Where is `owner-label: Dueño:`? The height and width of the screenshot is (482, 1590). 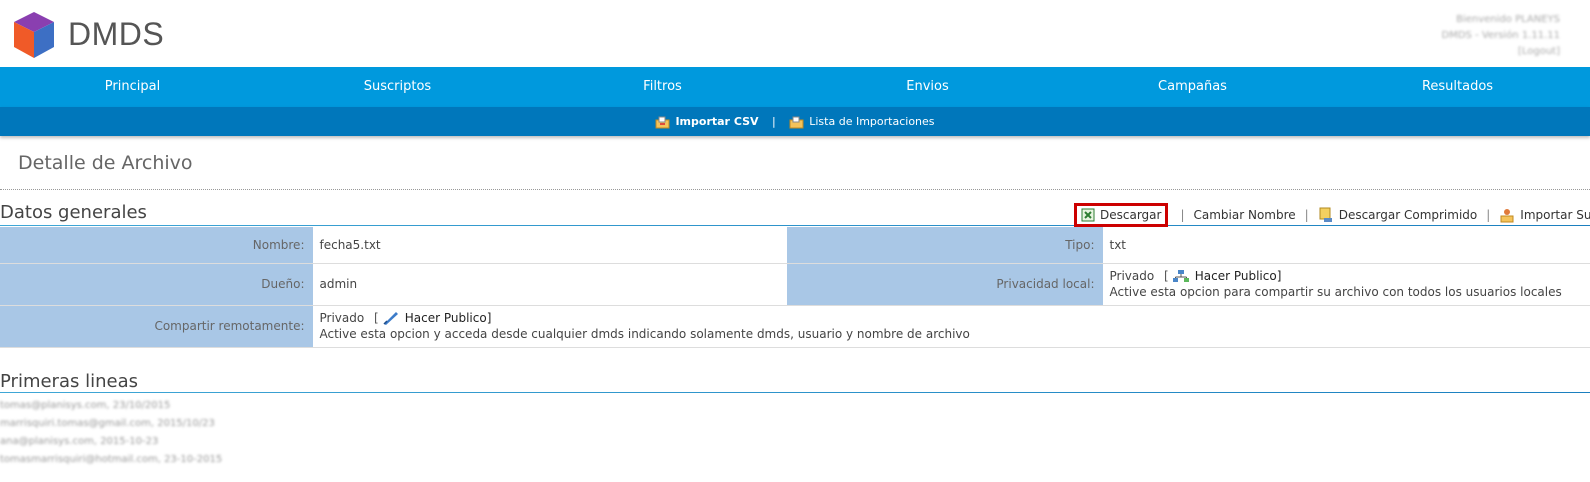
owner-label: Dueño: is located at coordinates (157, 284).